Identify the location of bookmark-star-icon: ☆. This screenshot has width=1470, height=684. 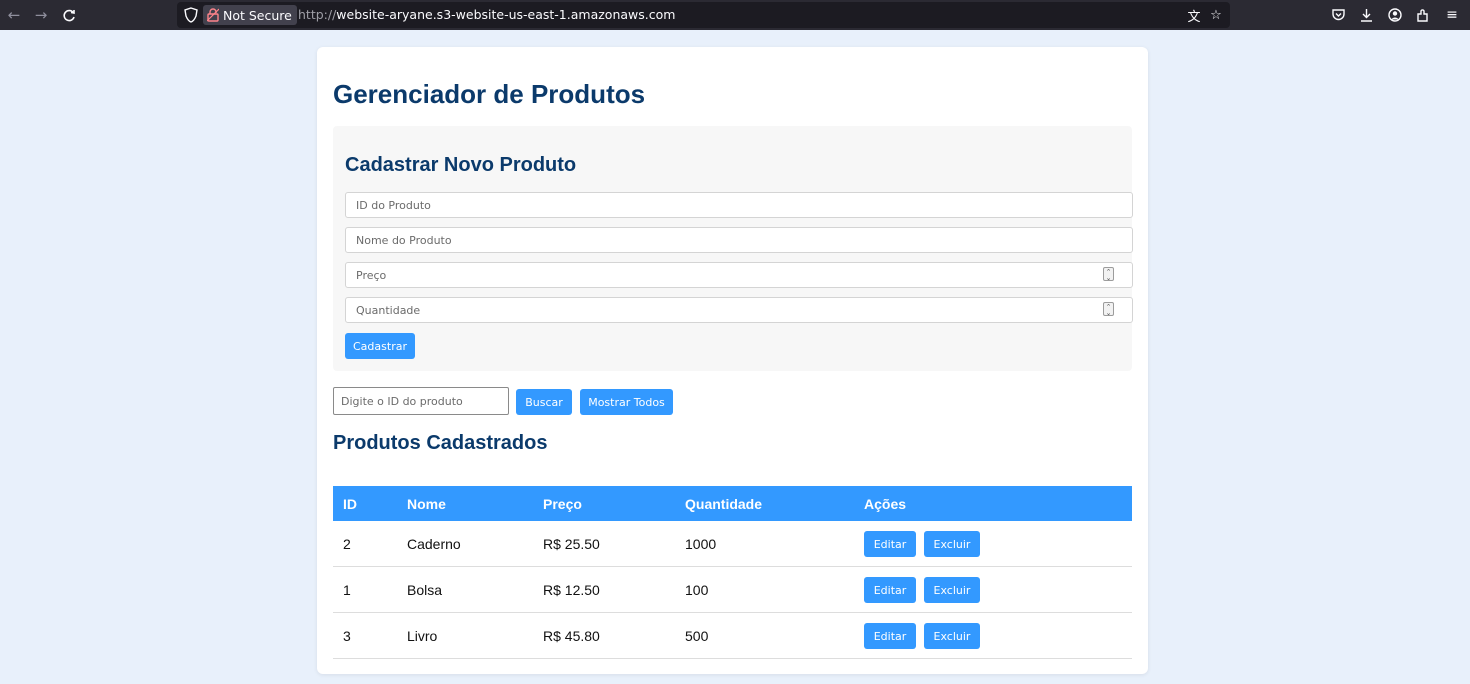
(1216, 15).